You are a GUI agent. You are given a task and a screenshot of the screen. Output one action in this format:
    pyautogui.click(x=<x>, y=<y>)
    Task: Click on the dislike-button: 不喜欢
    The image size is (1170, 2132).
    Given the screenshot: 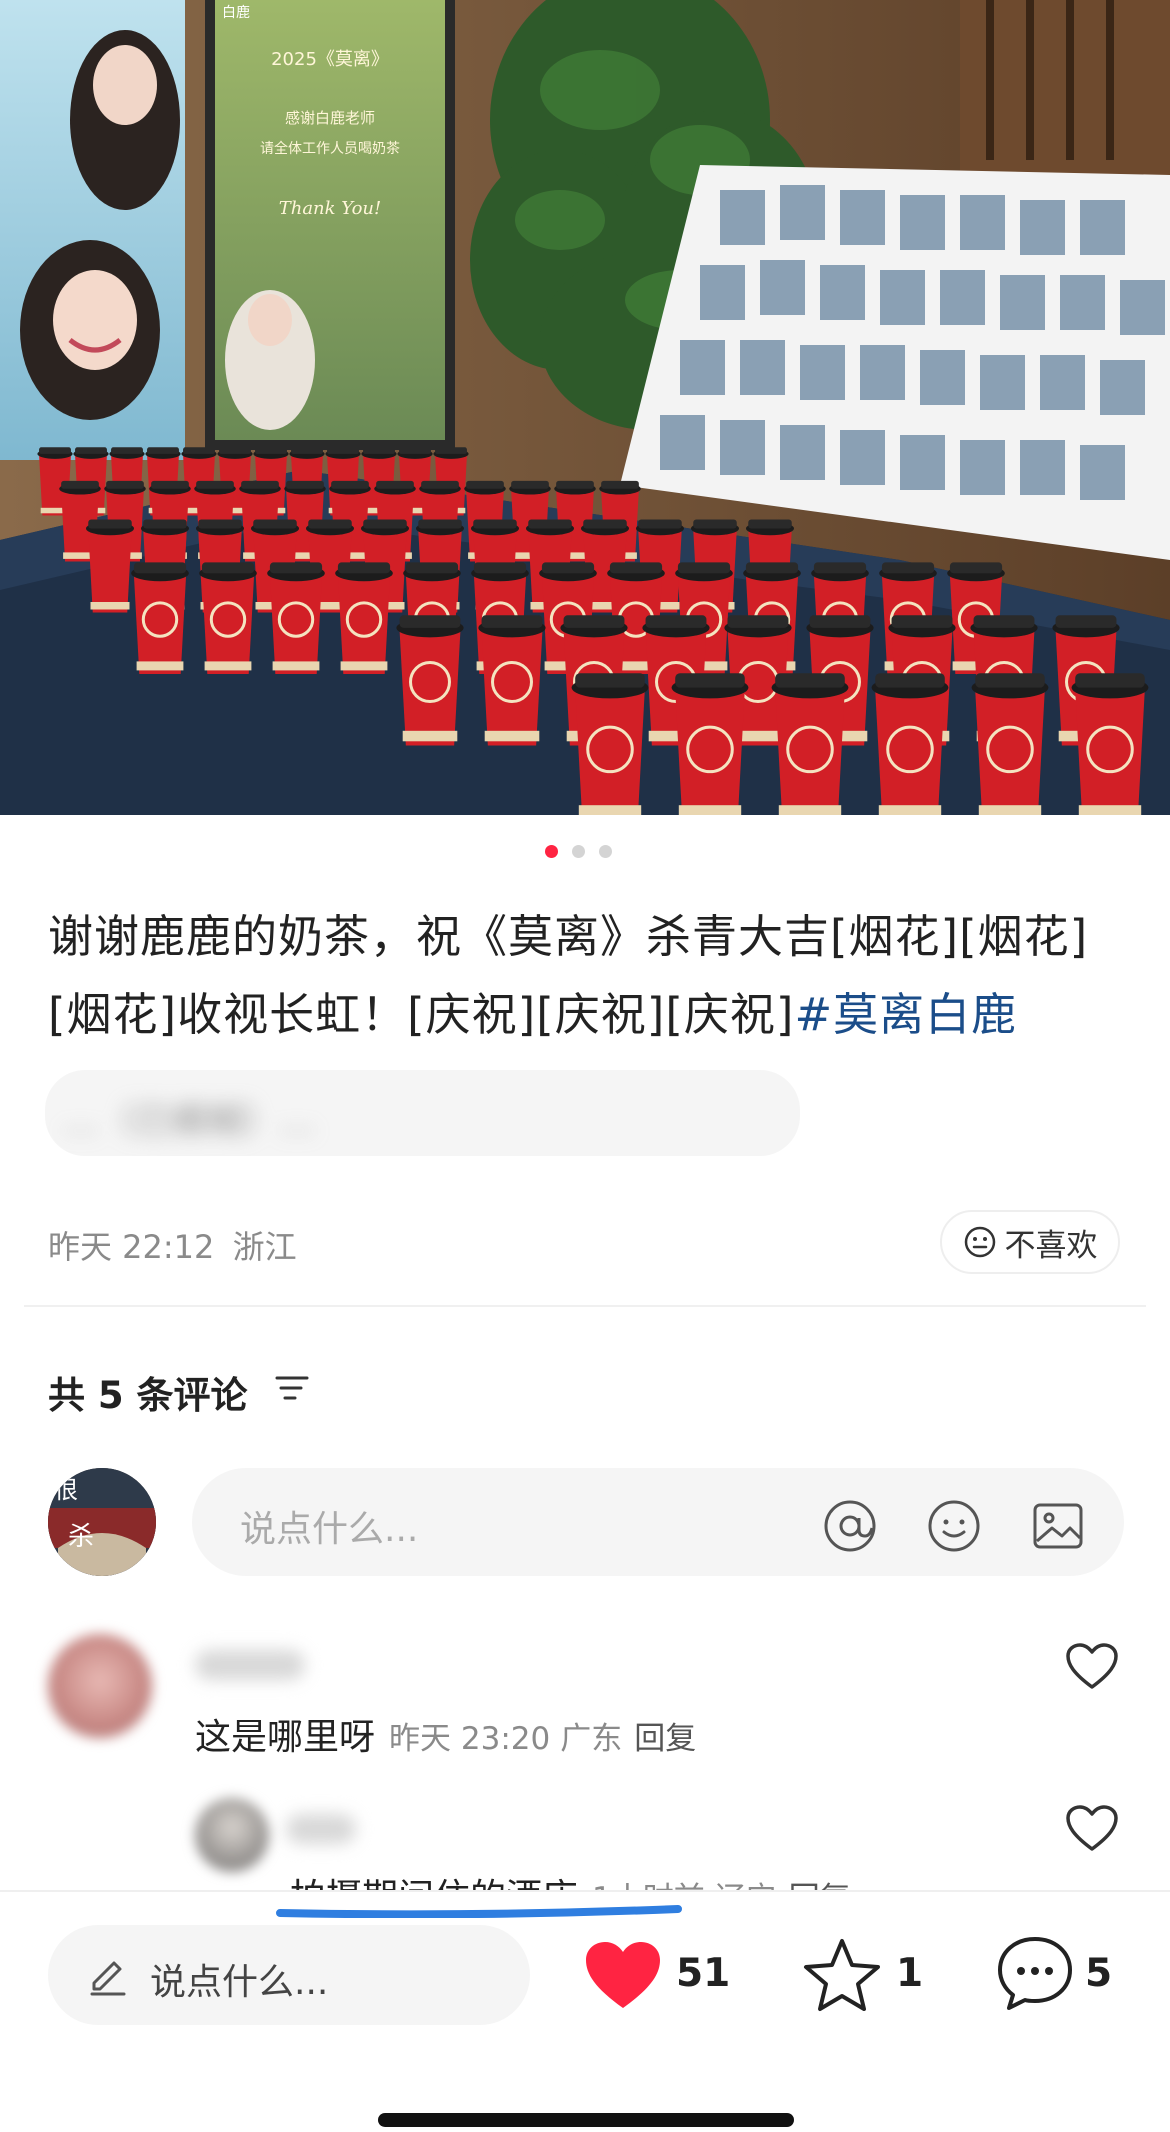 What is the action you would take?
    pyautogui.click(x=1030, y=1242)
    